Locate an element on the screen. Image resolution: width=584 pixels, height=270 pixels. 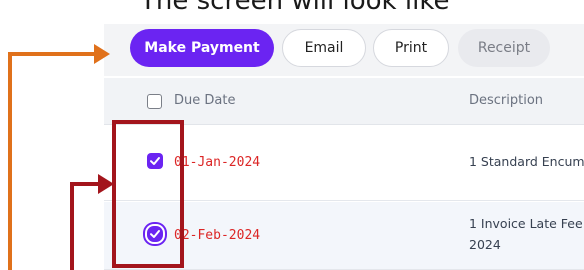
red-pointer-line is located at coordinates (72, 226).